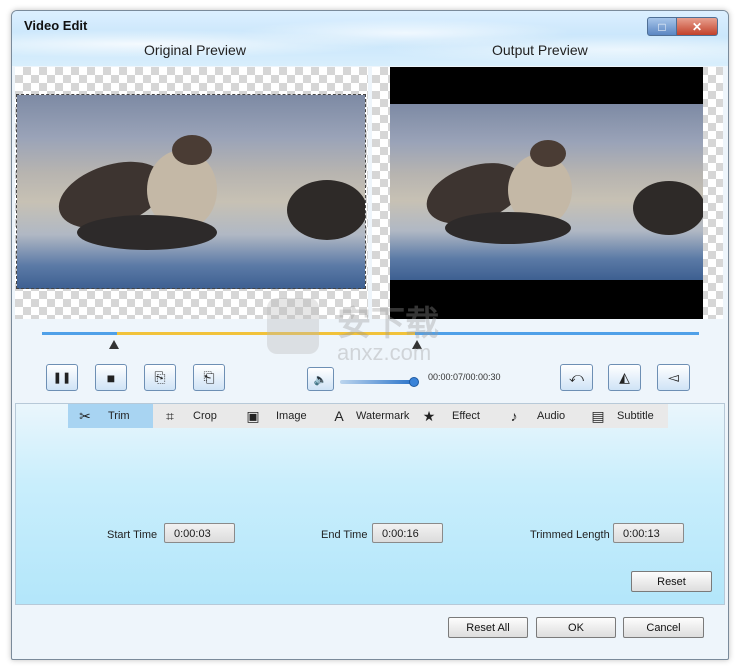  I want to click on titlebar-background, so click(370, 38).